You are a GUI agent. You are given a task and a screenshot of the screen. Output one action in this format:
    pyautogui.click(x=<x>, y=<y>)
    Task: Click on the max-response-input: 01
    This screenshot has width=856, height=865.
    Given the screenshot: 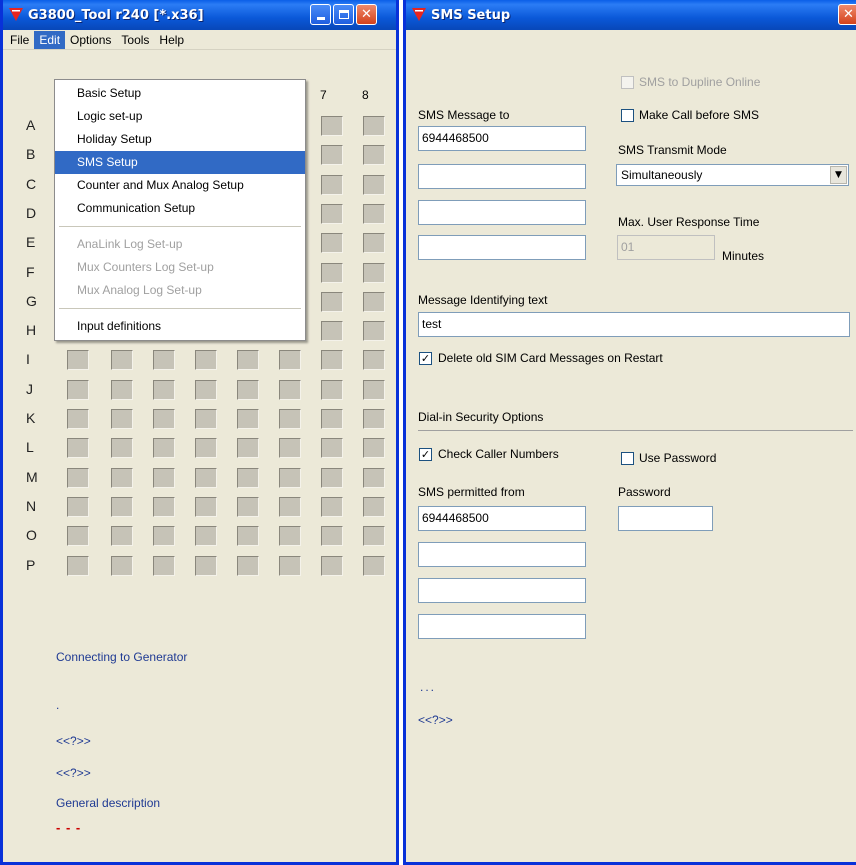 What is the action you would take?
    pyautogui.click(x=666, y=247)
    